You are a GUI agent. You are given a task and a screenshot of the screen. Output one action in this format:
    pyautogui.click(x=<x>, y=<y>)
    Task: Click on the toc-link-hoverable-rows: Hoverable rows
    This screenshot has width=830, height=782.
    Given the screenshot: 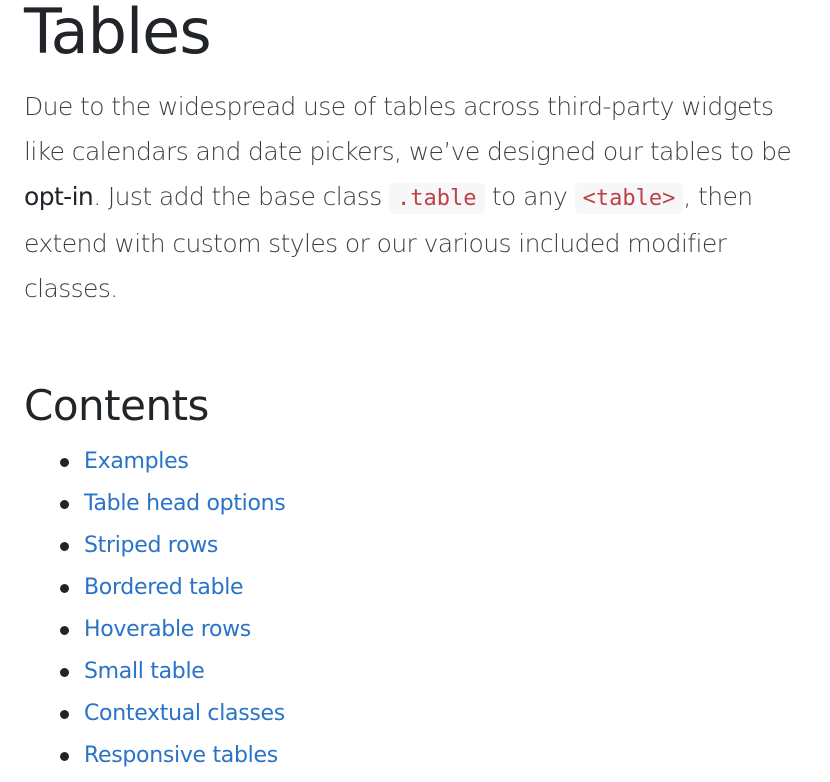 What is the action you would take?
    pyautogui.click(x=167, y=629)
    